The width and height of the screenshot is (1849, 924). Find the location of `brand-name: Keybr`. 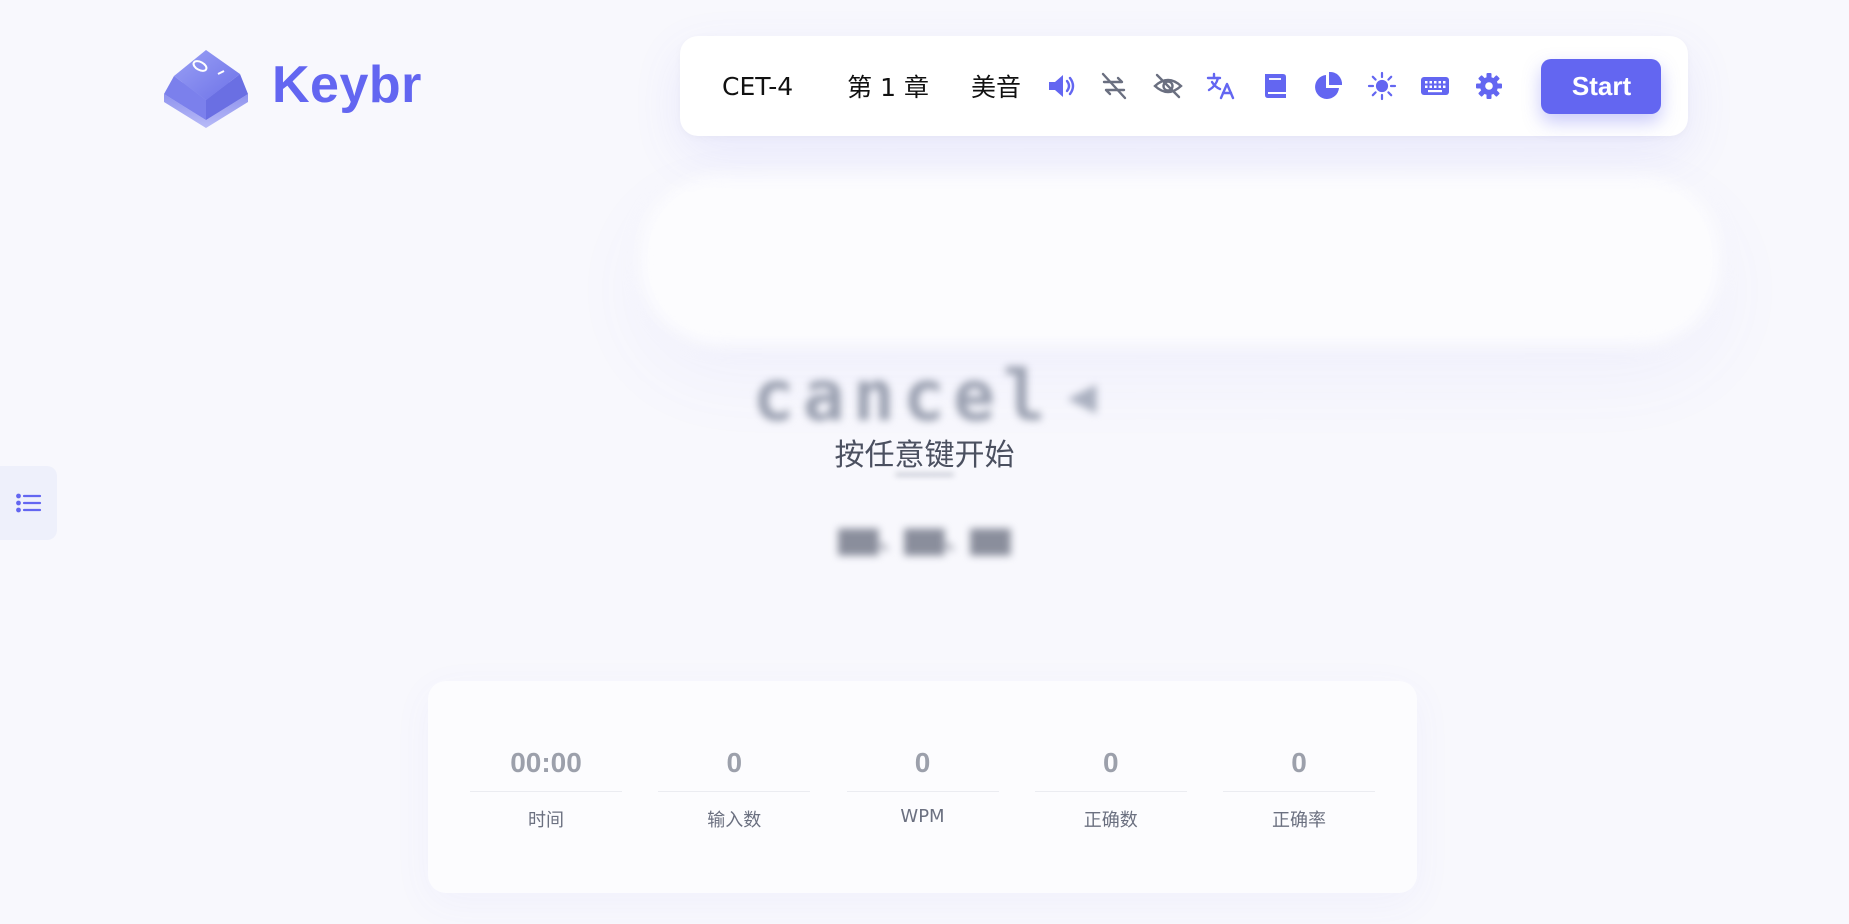

brand-name: Keybr is located at coordinates (347, 85).